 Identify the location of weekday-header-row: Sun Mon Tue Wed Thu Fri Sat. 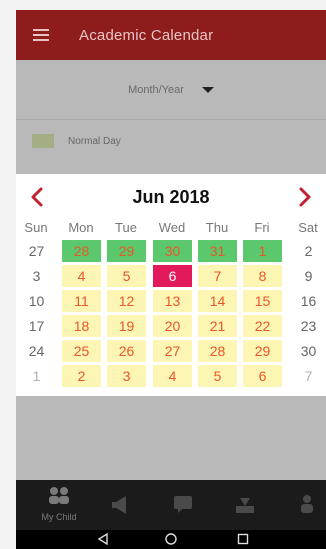
(171, 228).